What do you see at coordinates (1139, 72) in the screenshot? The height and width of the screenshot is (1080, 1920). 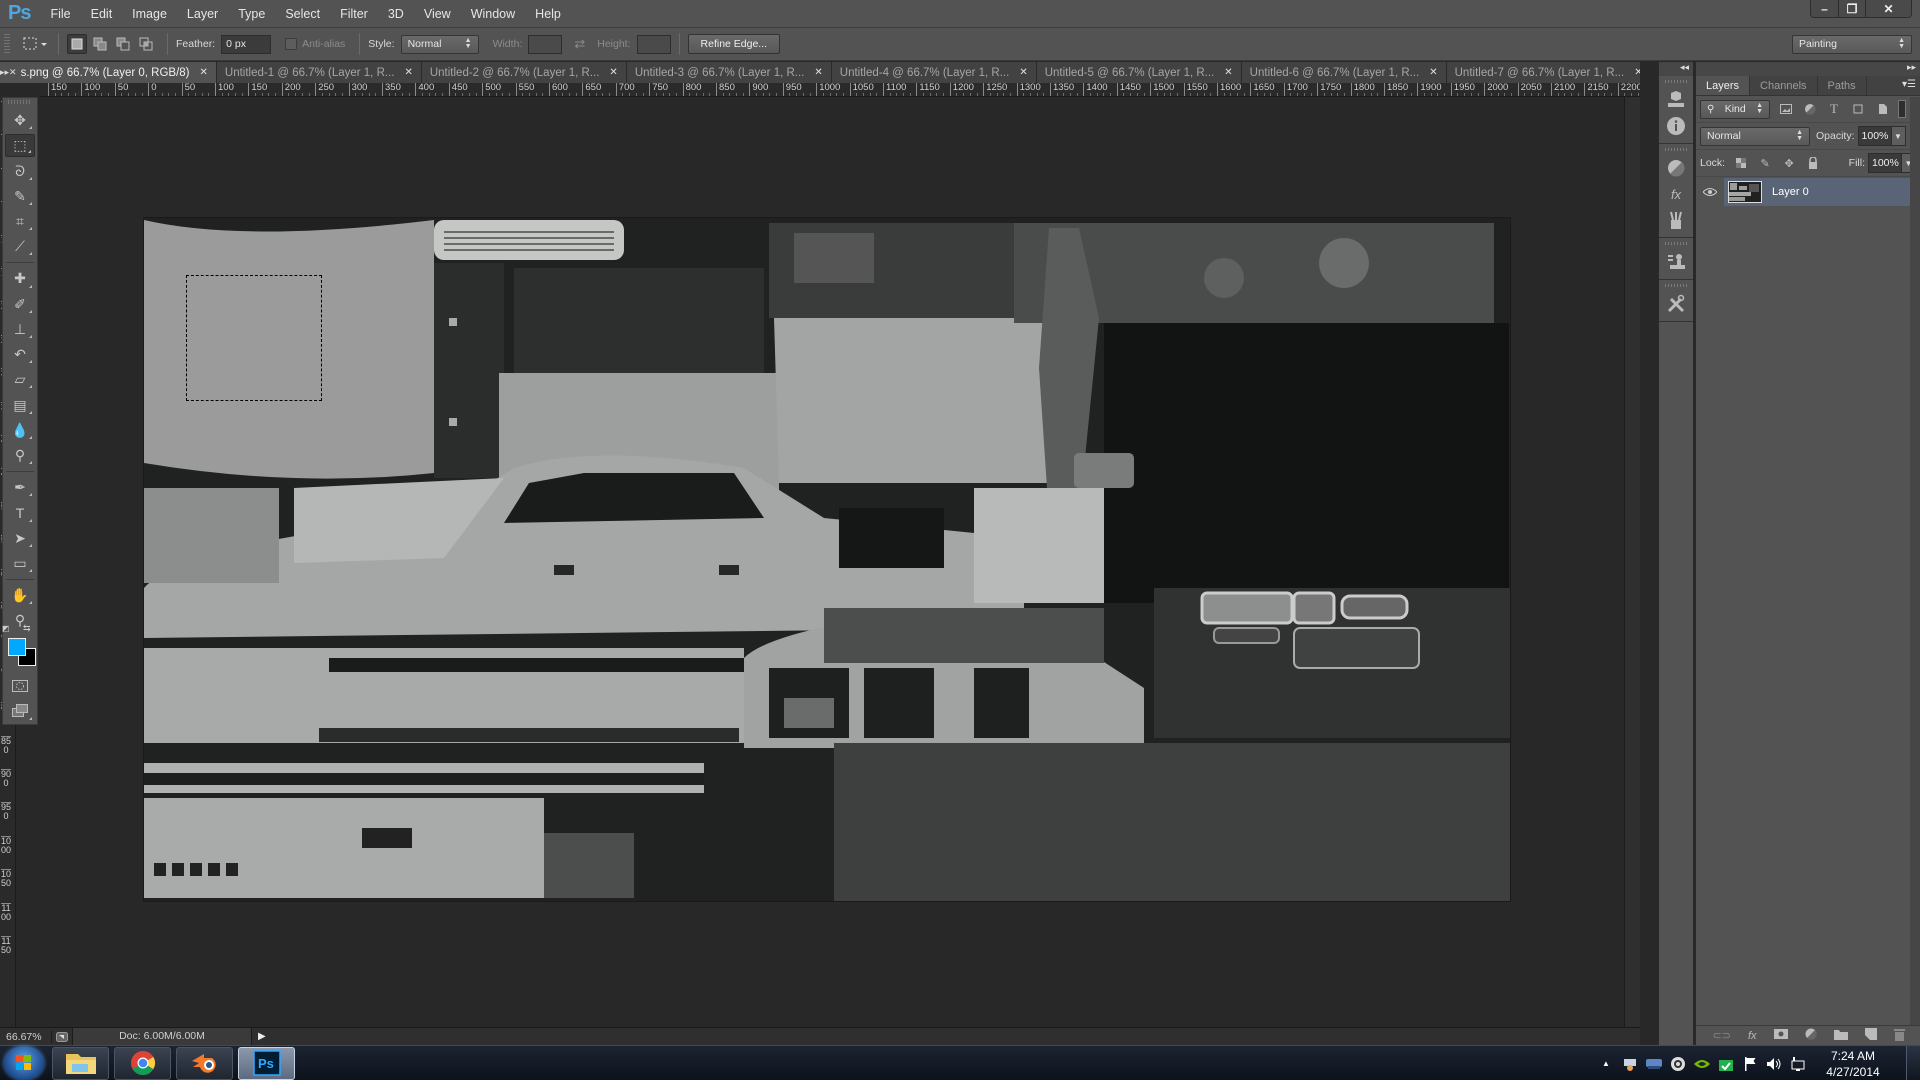 I see `document-tab: Untitled-5 @ 66.7% (Layer 1, R... ✕` at bounding box center [1139, 72].